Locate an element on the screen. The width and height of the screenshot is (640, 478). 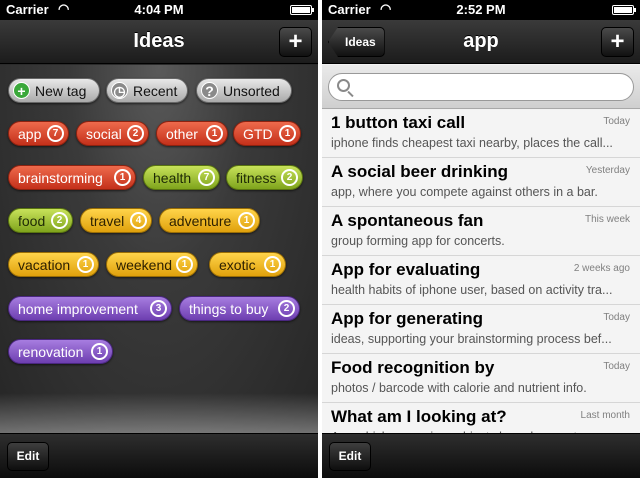
idea-title: App for generating is located at coordinates (407, 318).